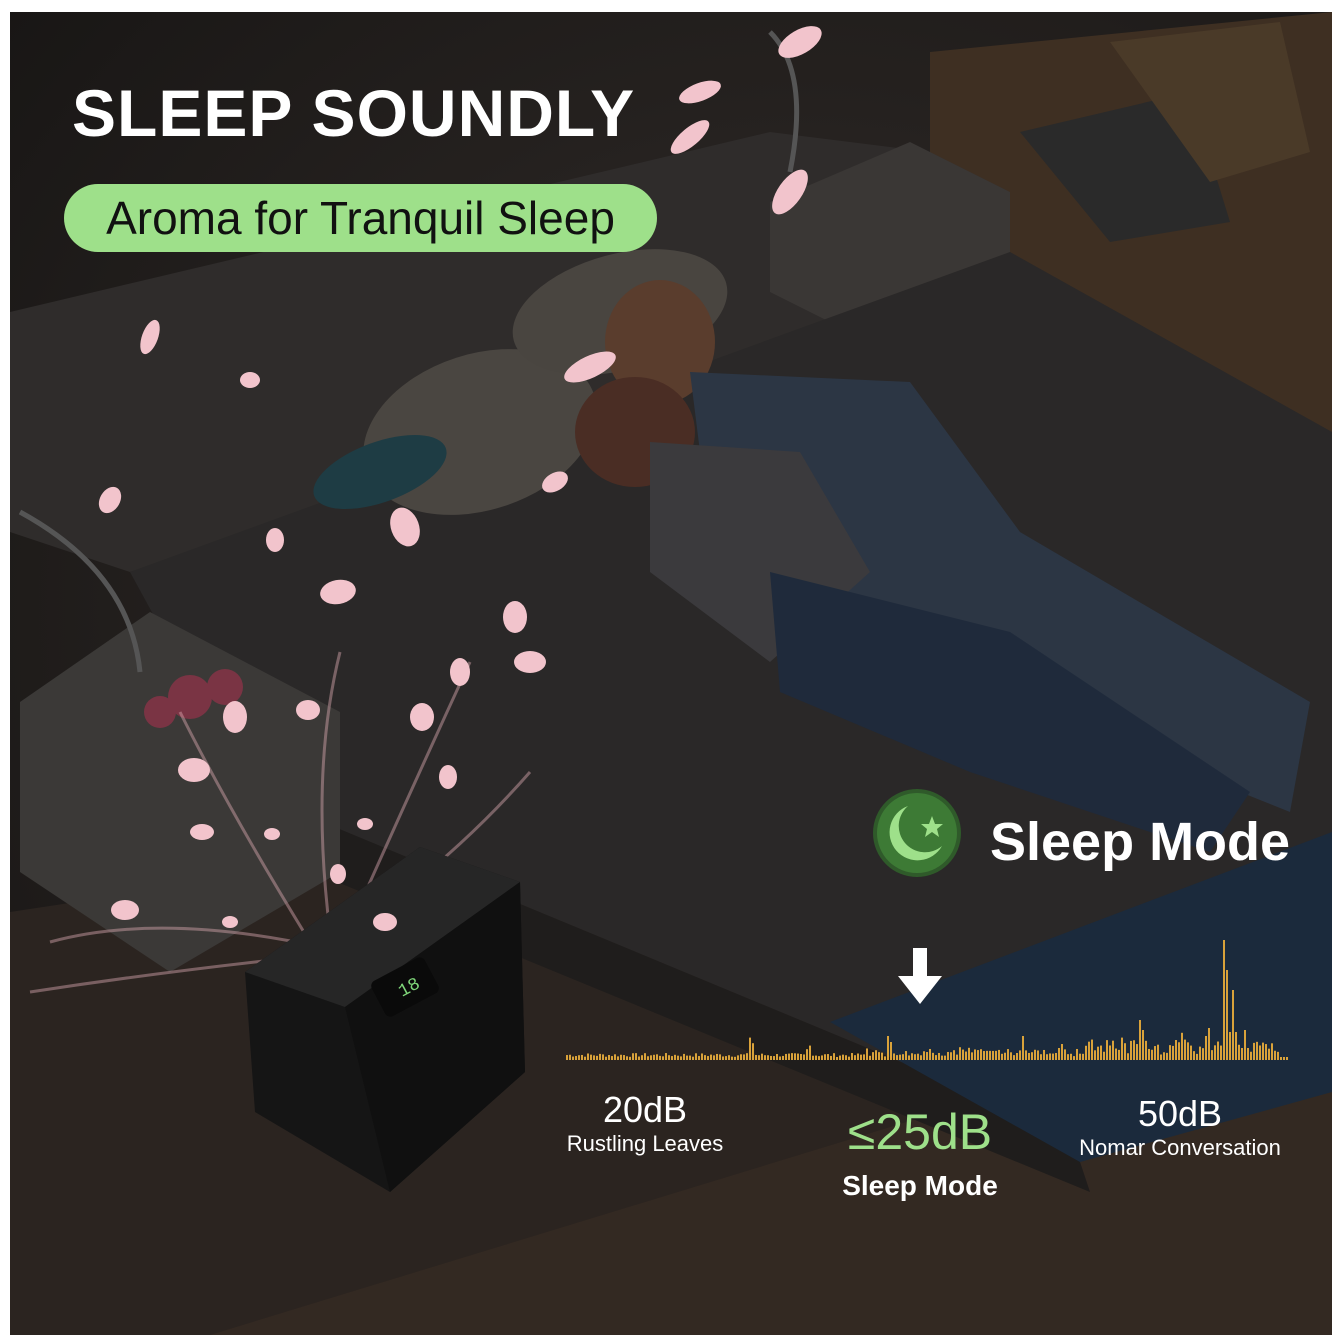 The width and height of the screenshot is (1332, 1335). I want to click on moon-star-icon, so click(917, 833).